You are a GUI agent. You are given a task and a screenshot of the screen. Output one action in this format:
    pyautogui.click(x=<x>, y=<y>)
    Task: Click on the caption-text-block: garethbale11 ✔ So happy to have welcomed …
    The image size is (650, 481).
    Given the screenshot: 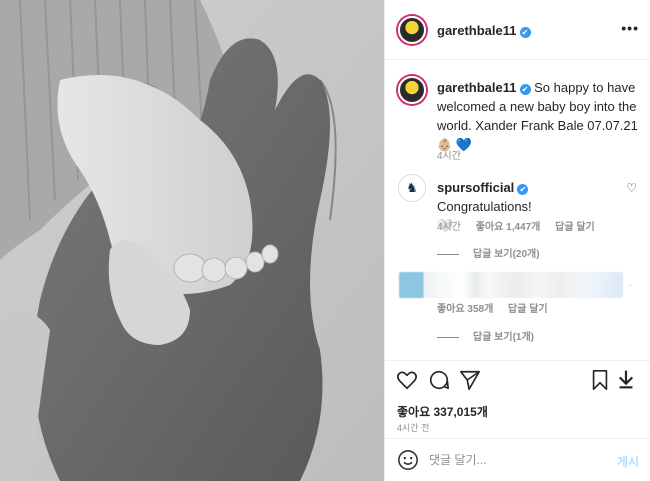 What is the action you would take?
    pyautogui.click(x=539, y=116)
    